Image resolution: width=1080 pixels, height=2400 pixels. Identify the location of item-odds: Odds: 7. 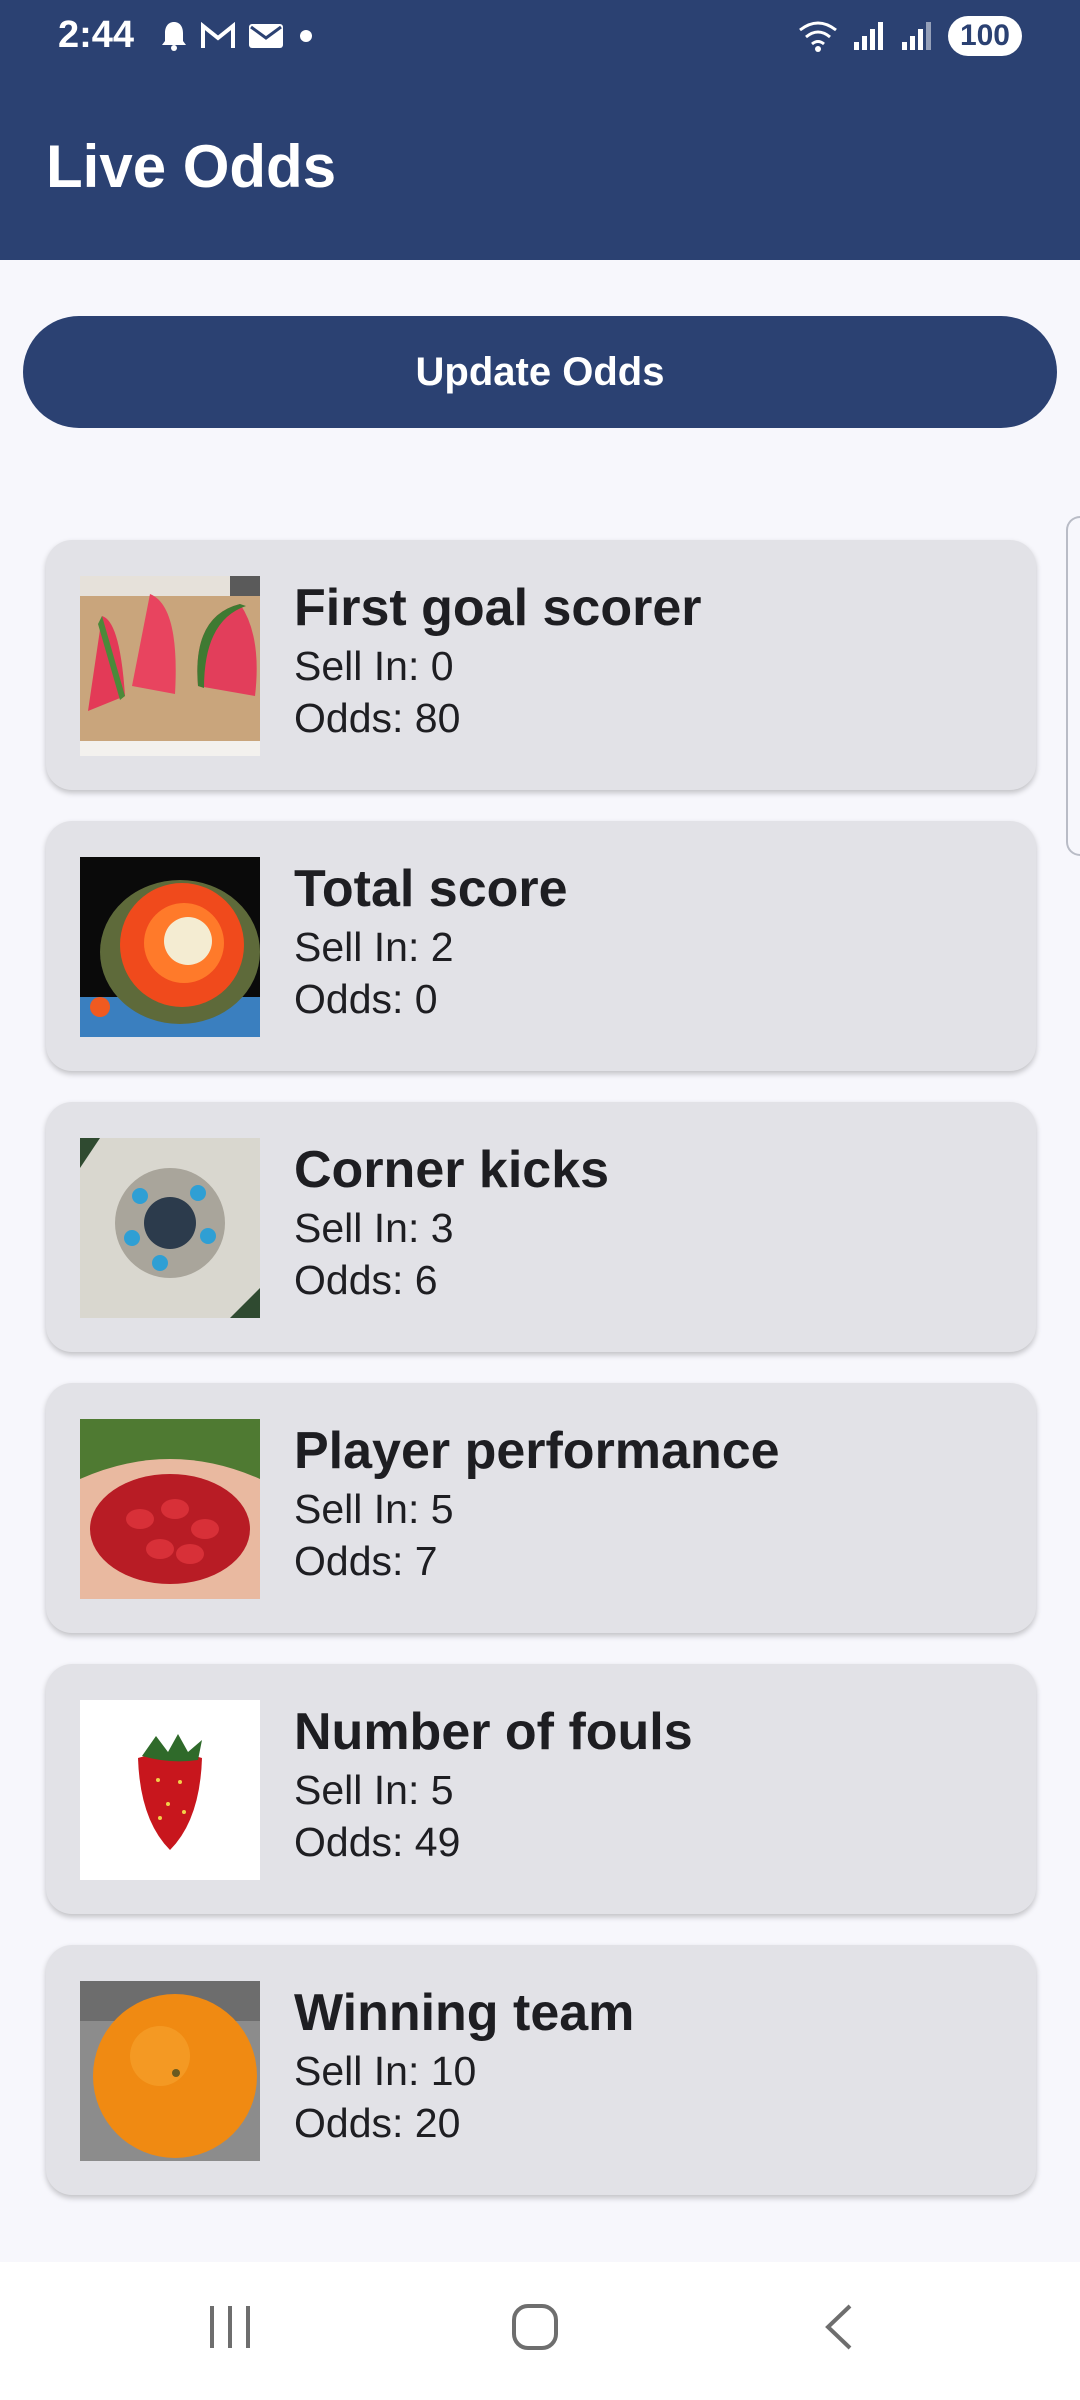
(366, 1561).